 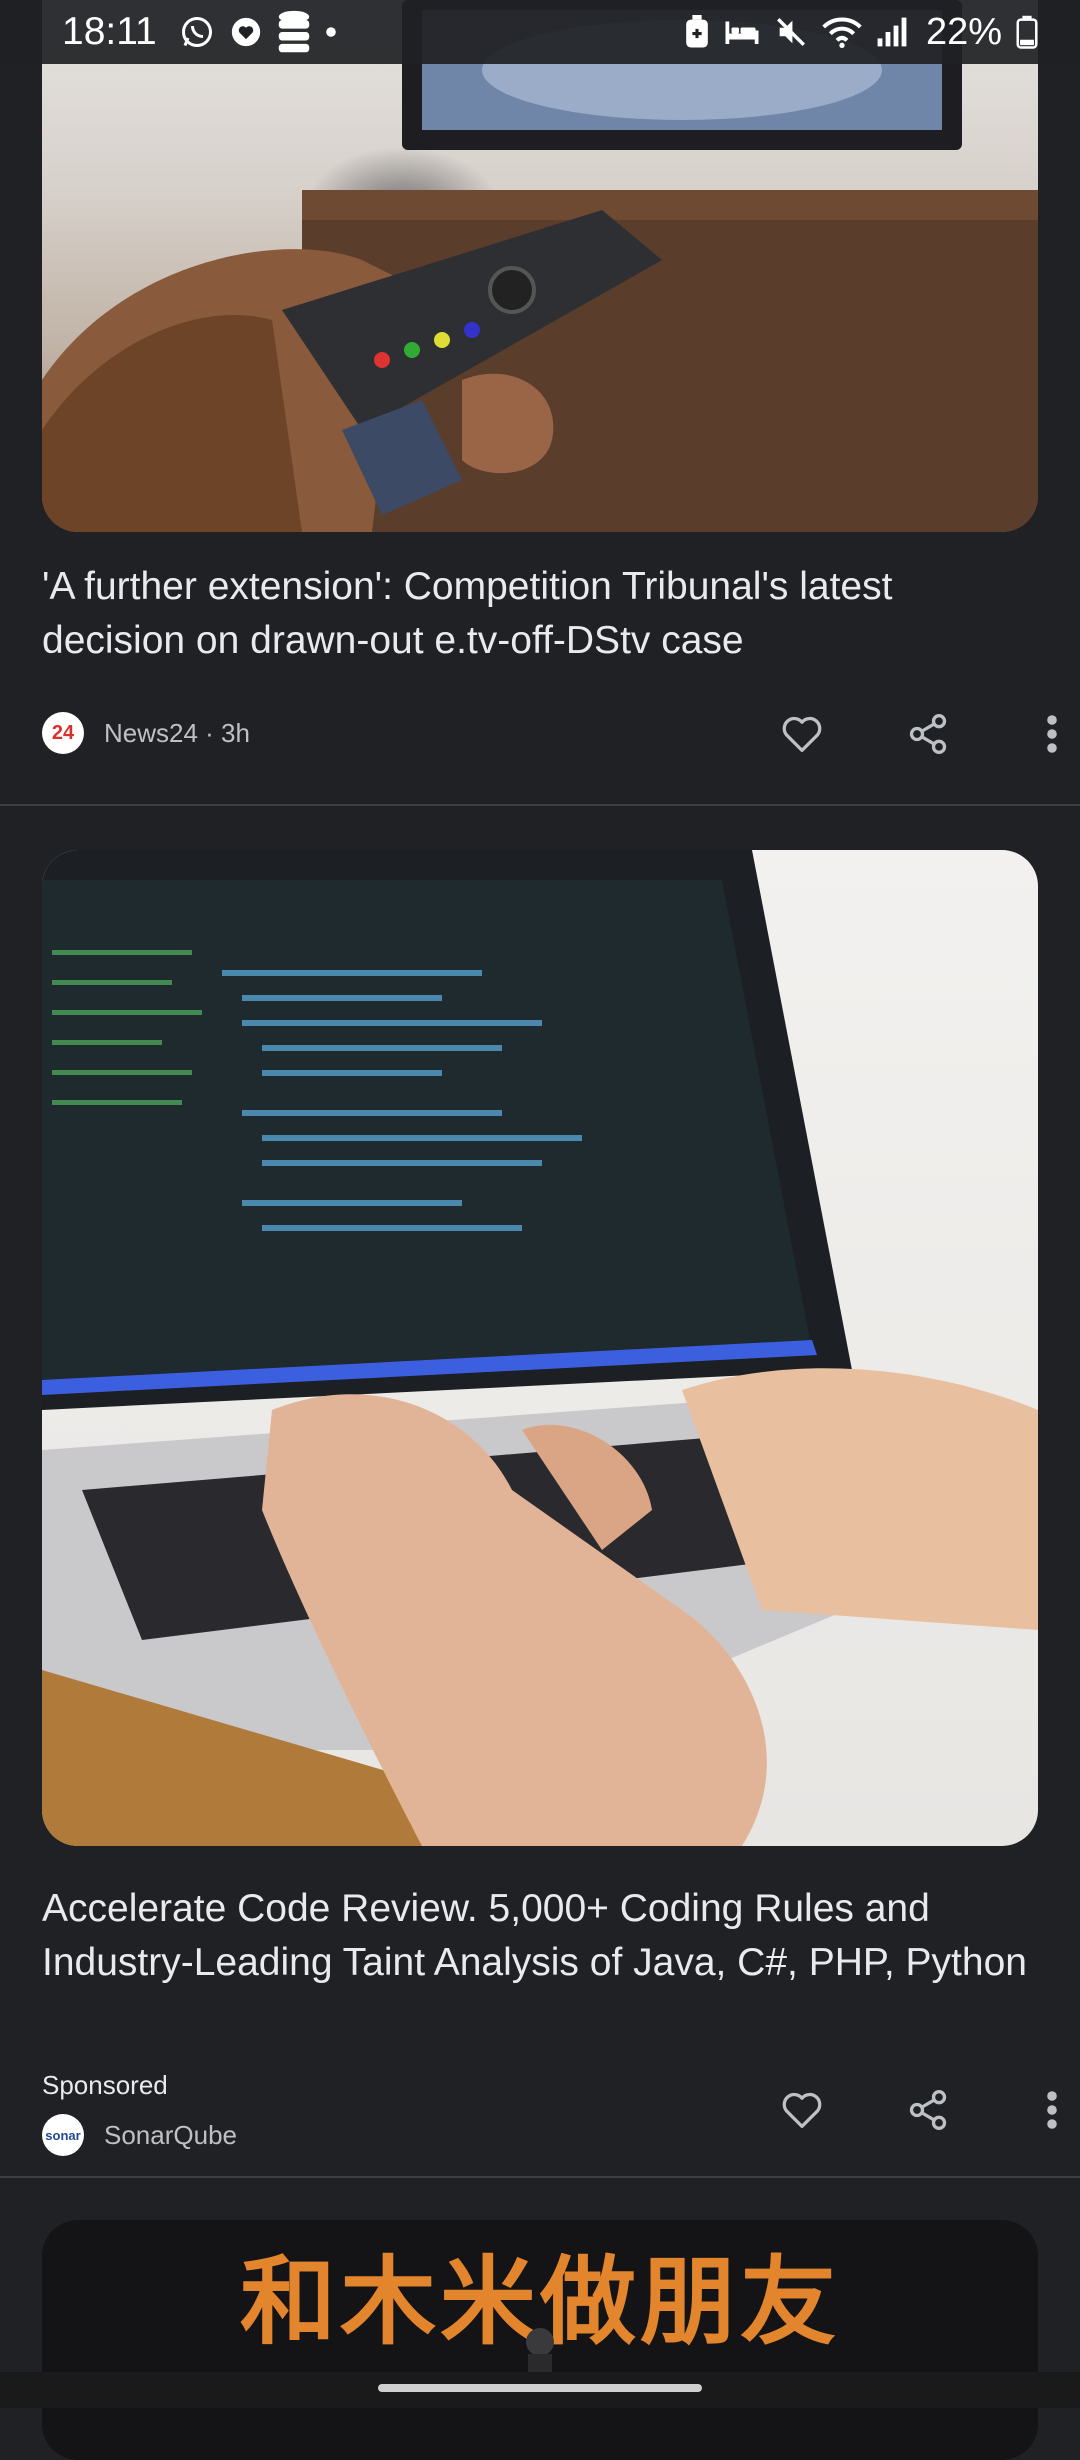 What do you see at coordinates (892, 32) in the screenshot?
I see `signal-icon` at bounding box center [892, 32].